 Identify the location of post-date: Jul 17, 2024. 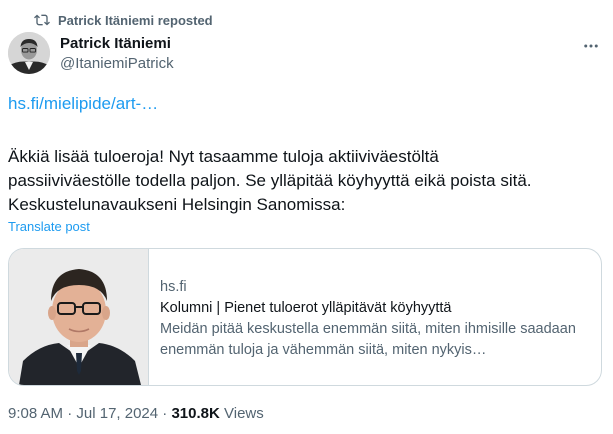
(117, 413).